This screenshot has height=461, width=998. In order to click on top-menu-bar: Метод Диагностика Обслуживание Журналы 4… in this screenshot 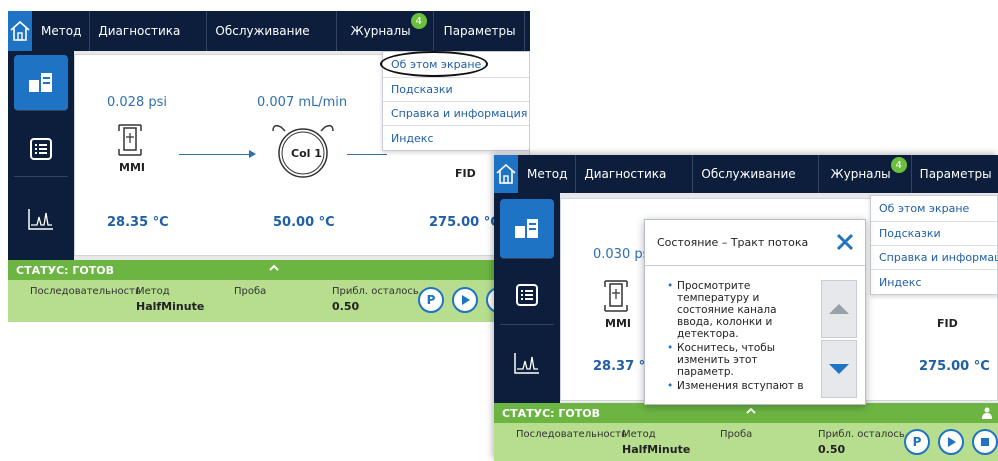, I will do `click(269, 31)`.